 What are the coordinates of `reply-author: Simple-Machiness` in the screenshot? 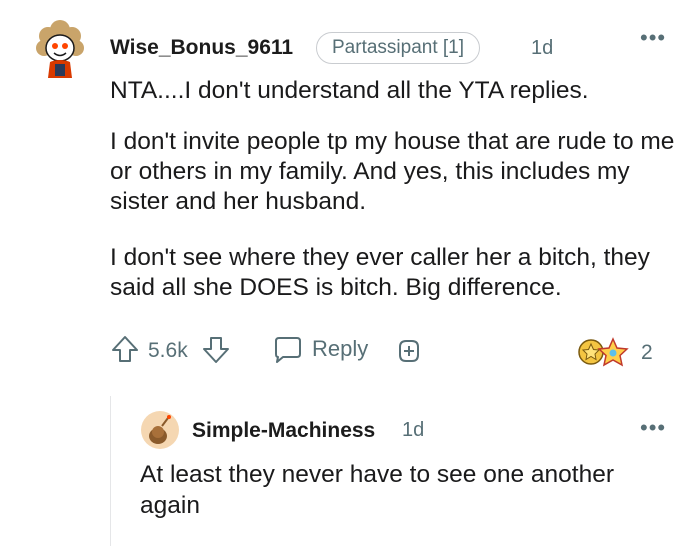 It's located at (283, 431).